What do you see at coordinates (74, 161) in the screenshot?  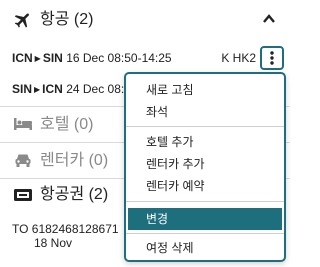 I see `car-title: 렌터카 (0)` at bounding box center [74, 161].